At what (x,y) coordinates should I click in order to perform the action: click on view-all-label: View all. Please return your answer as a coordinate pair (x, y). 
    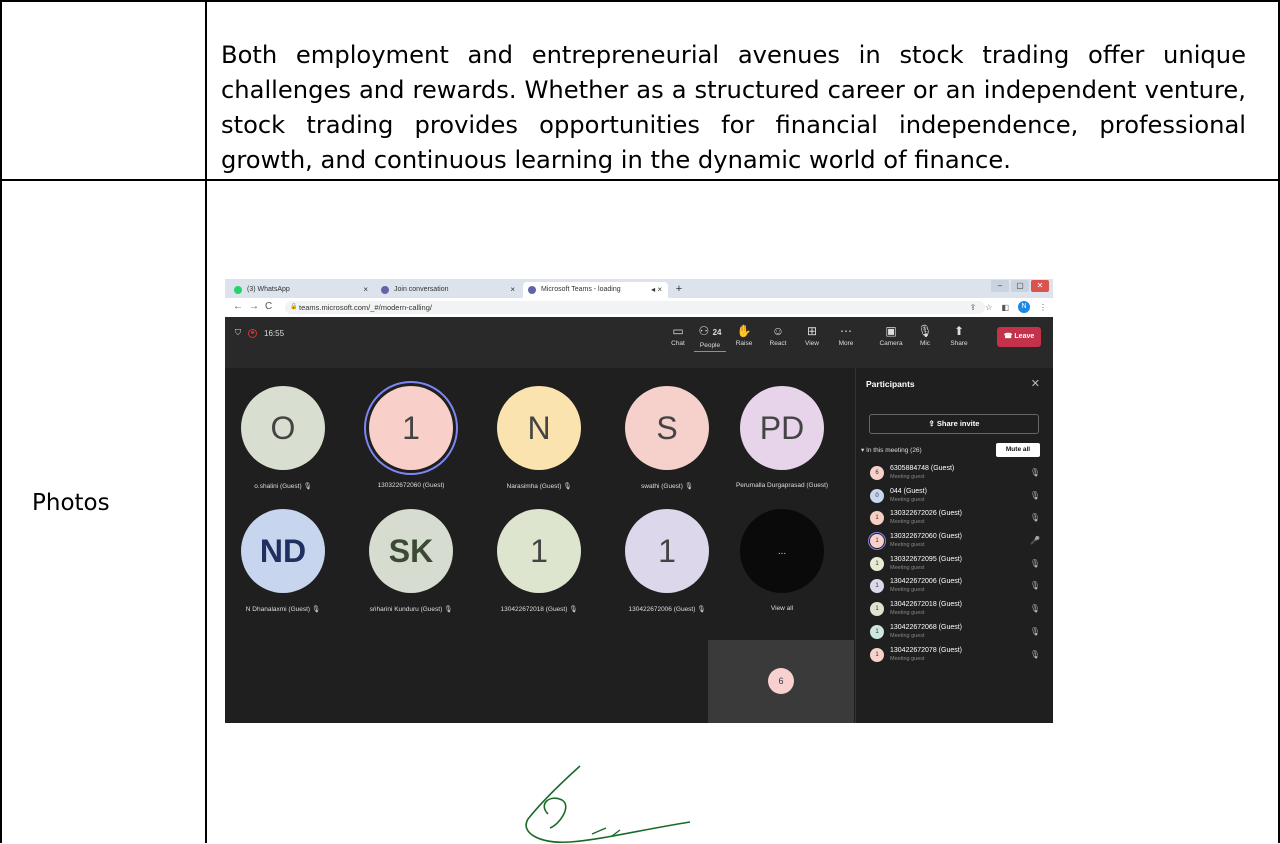
    Looking at the image, I should click on (782, 608).